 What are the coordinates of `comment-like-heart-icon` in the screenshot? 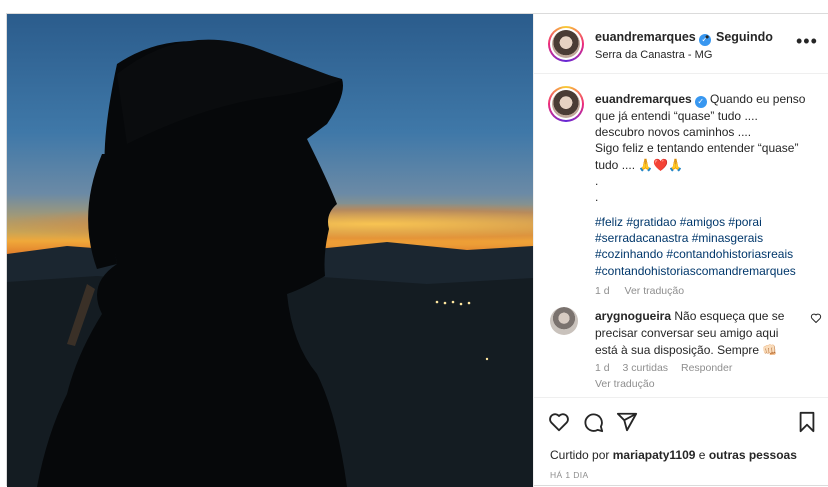 It's located at (816, 318).